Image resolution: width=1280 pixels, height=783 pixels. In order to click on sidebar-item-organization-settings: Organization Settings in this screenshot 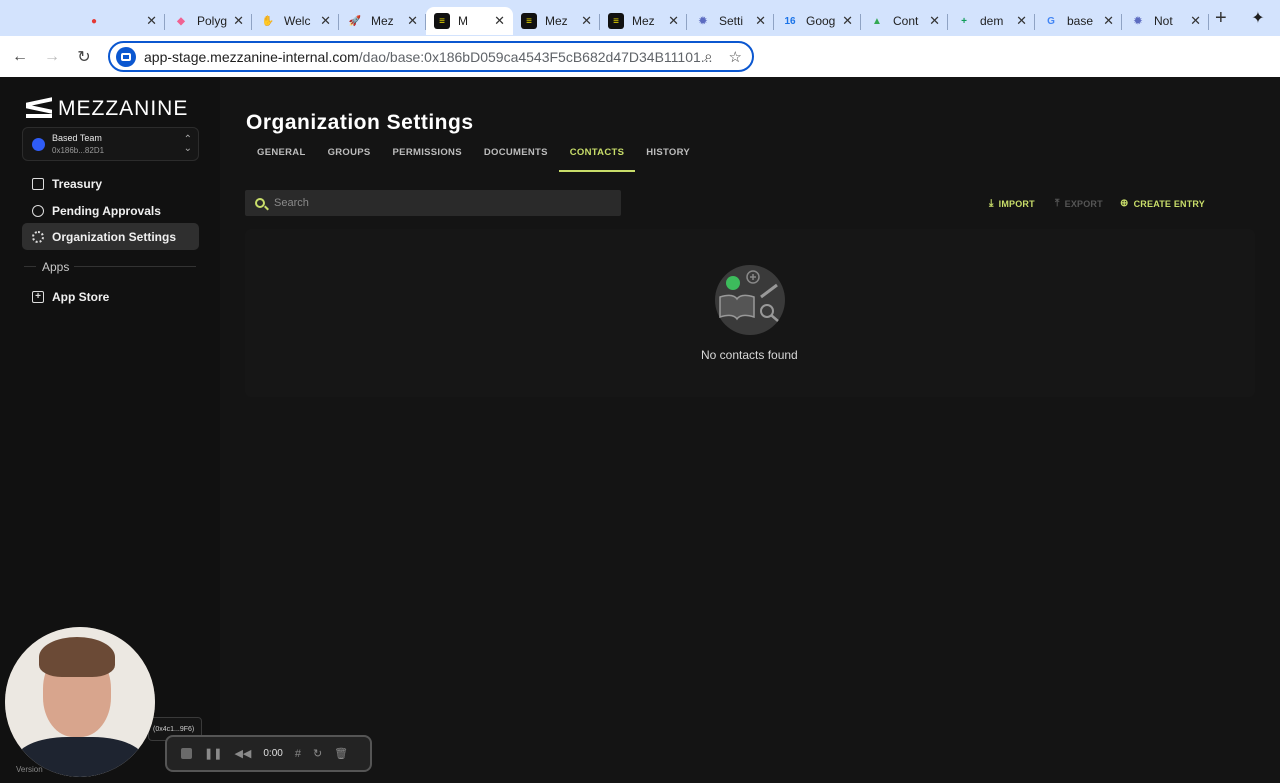, I will do `click(110, 236)`.